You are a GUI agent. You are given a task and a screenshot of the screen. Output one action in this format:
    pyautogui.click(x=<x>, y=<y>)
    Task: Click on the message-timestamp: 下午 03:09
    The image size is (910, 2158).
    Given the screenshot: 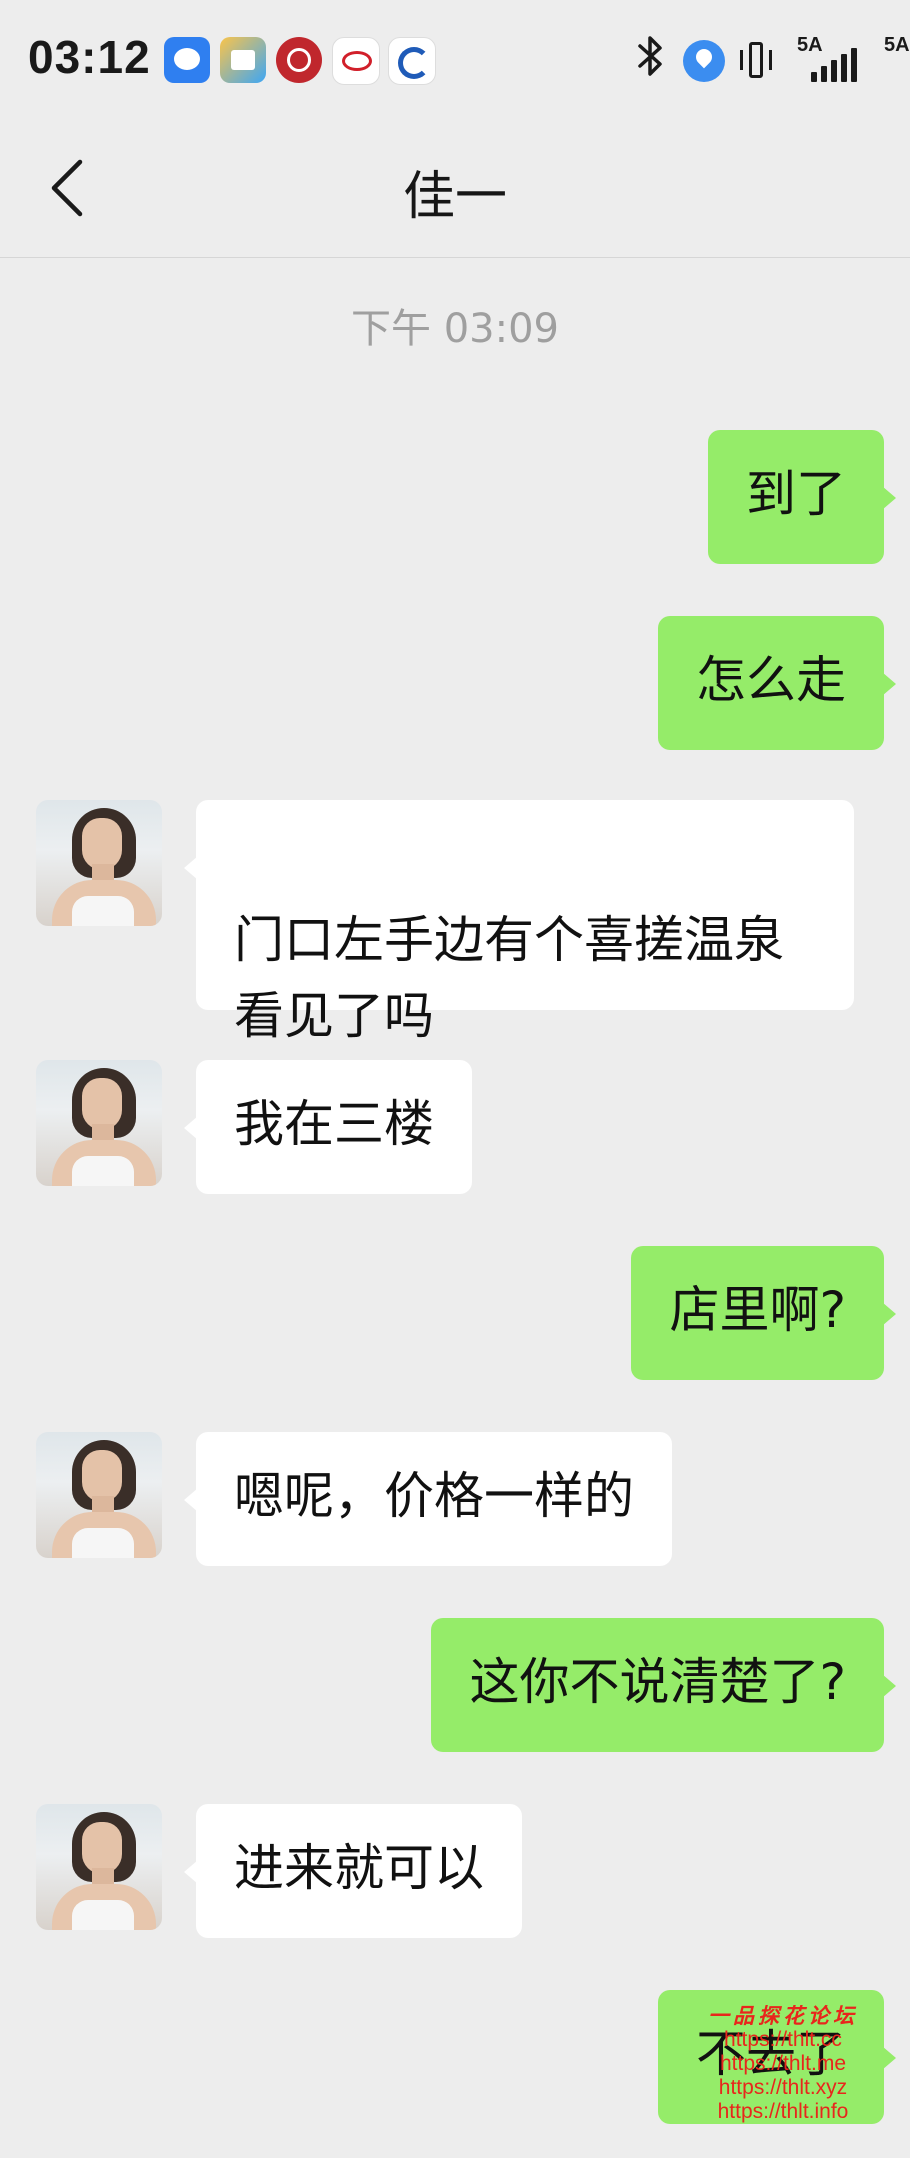 What is the action you would take?
    pyautogui.click(x=455, y=329)
    